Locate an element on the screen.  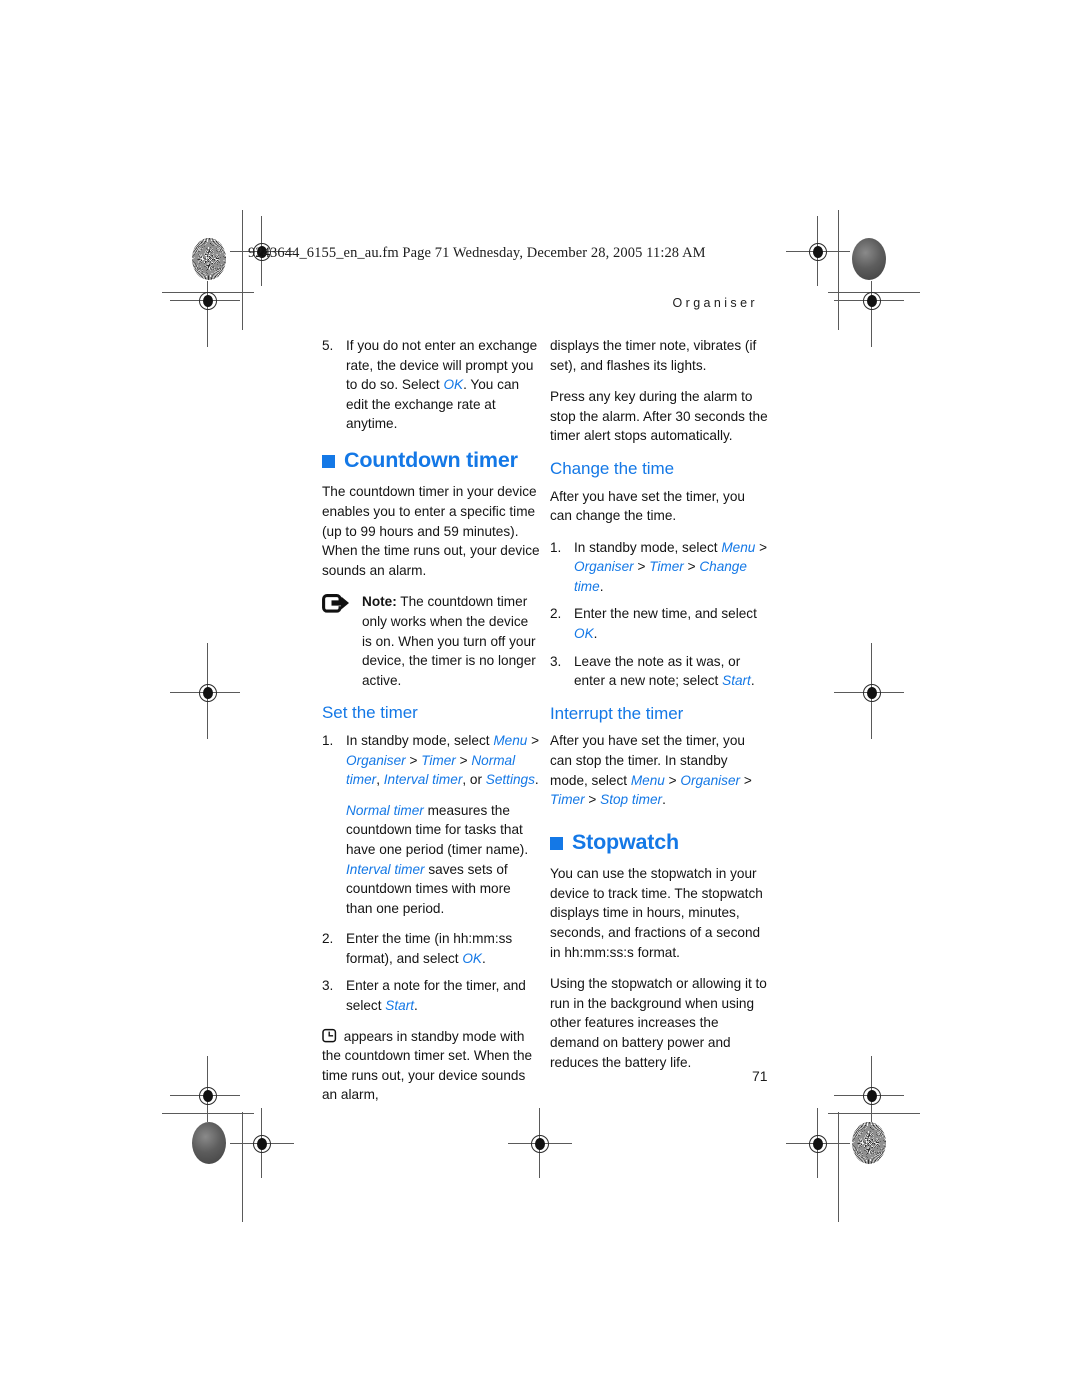
registration-mark-middle-right is located at coordinates (869, 691).